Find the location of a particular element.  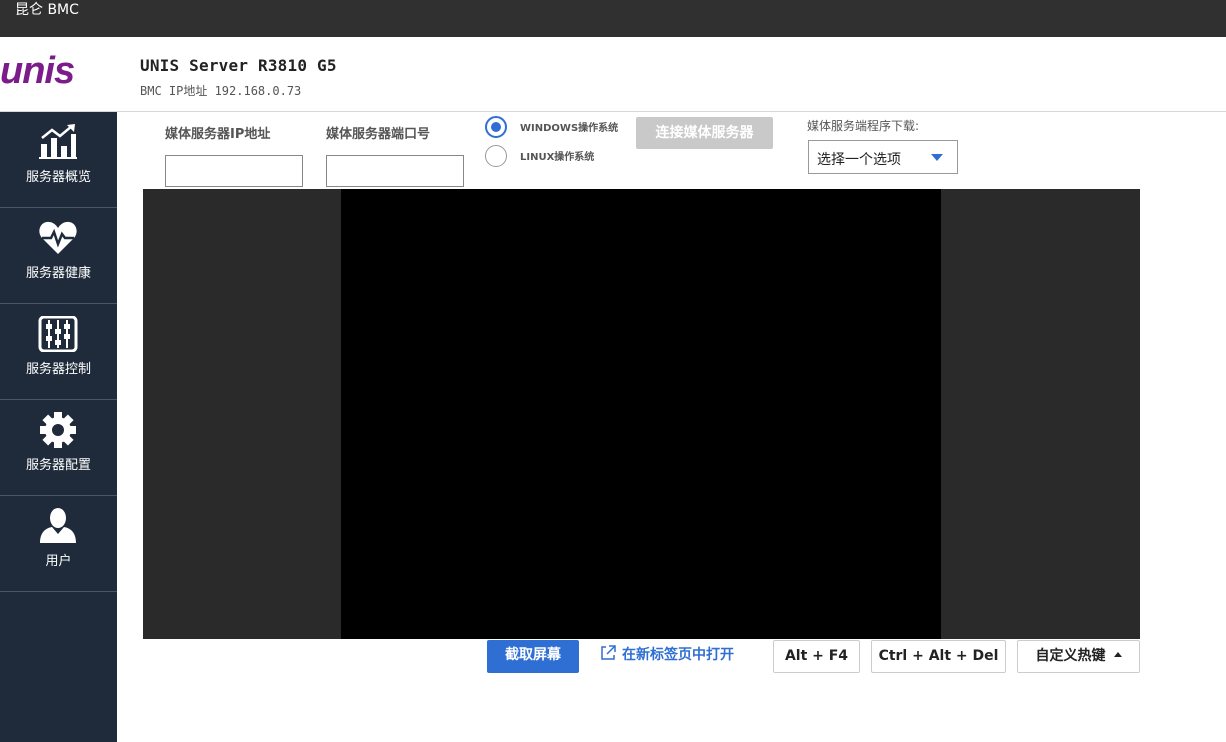

caret-down-icon is located at coordinates (937, 157).